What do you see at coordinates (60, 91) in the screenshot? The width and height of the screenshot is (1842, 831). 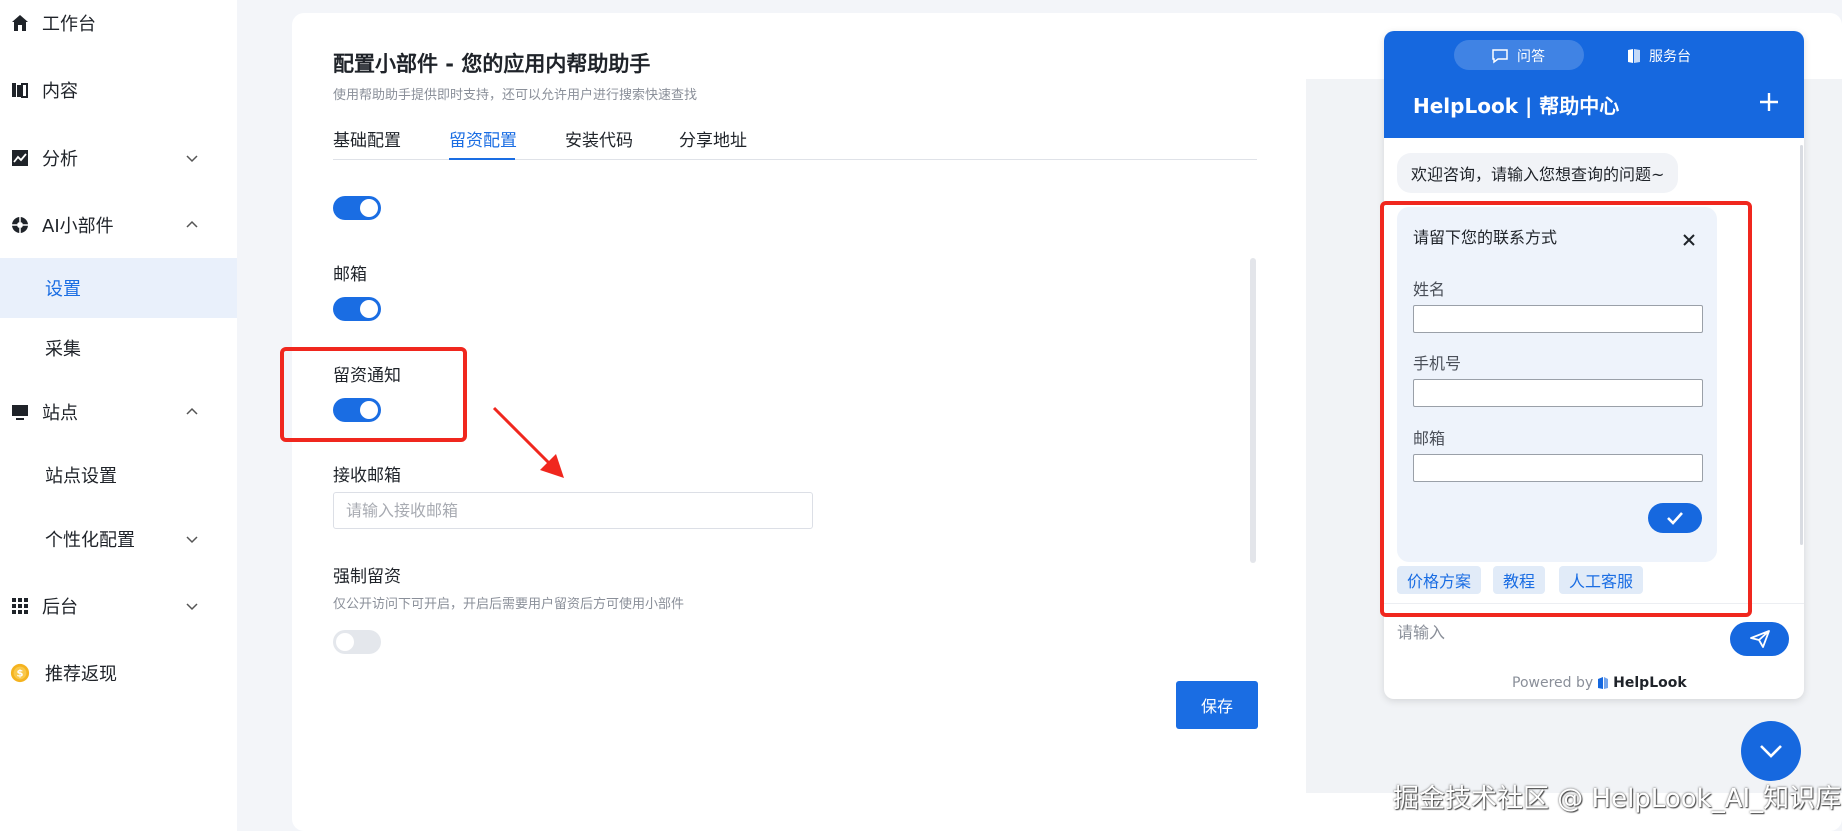 I see `sidebar-item-label: 内容` at bounding box center [60, 91].